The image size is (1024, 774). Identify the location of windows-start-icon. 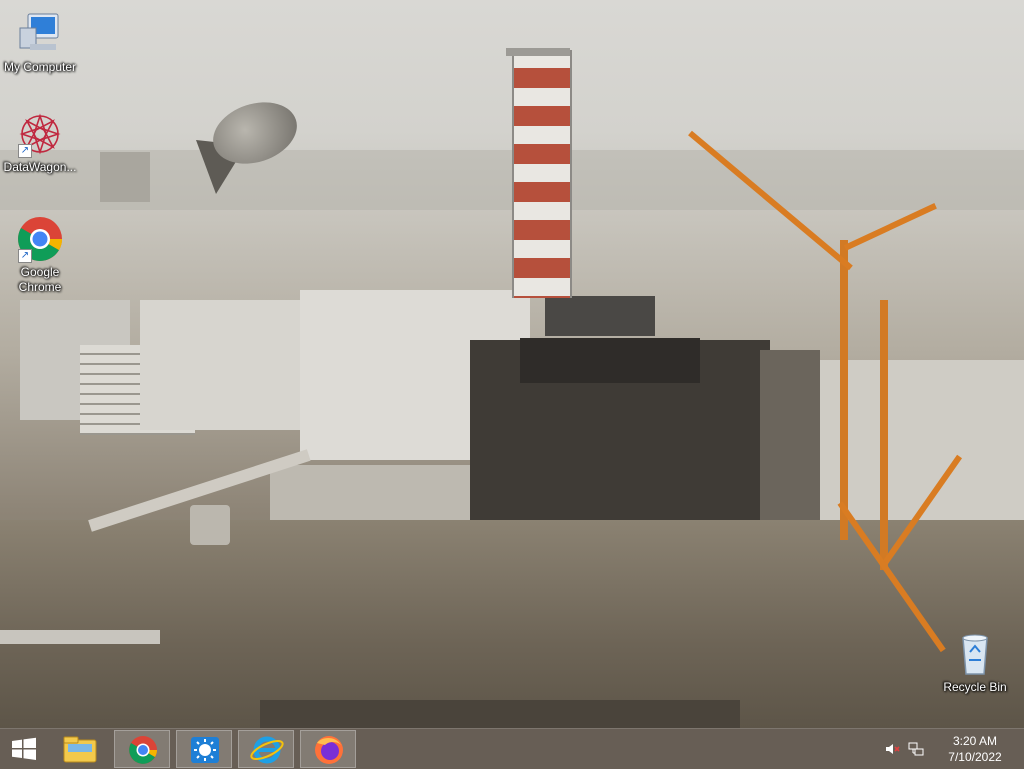
(24, 748).